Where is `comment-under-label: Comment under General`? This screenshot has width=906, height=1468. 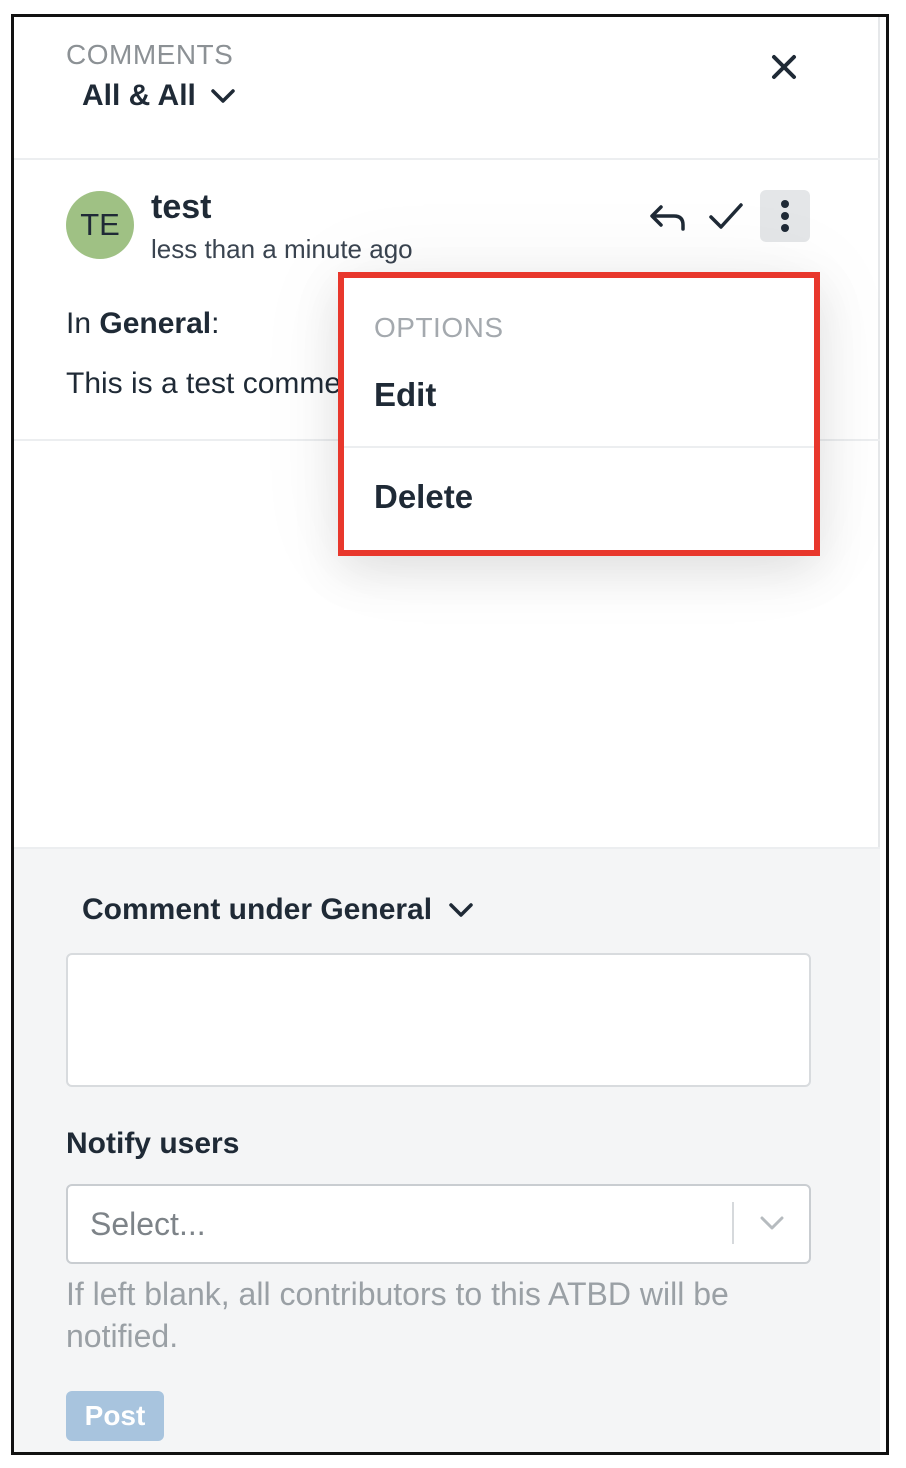
comment-under-label: Comment under General is located at coordinates (257, 909).